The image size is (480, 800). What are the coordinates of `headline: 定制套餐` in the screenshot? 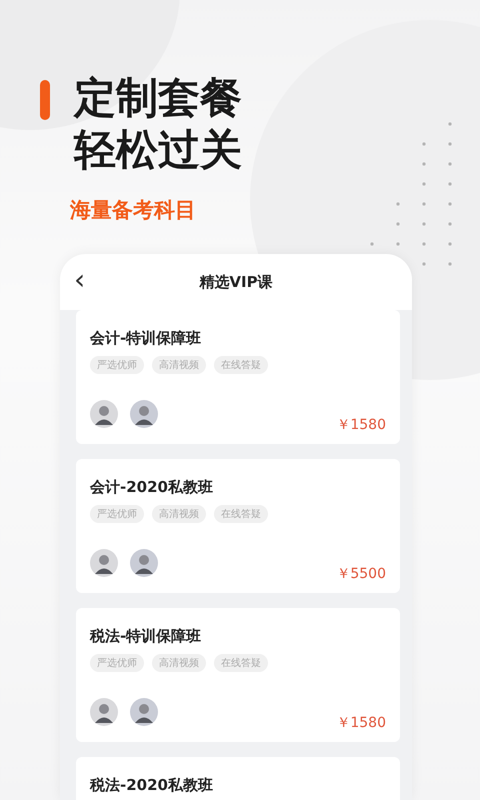 It's located at (158, 98).